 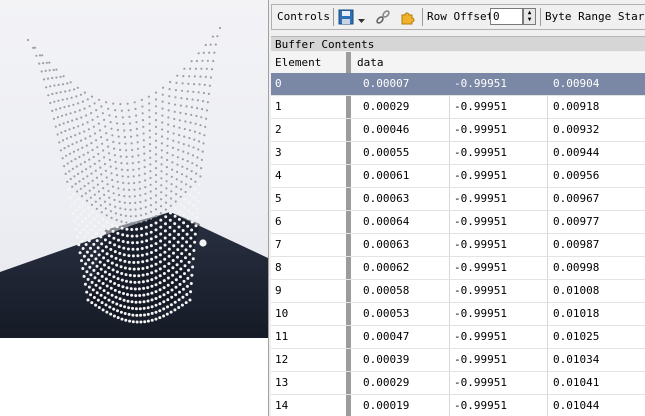 What do you see at coordinates (346, 17) in the screenshot?
I see `save-icon` at bounding box center [346, 17].